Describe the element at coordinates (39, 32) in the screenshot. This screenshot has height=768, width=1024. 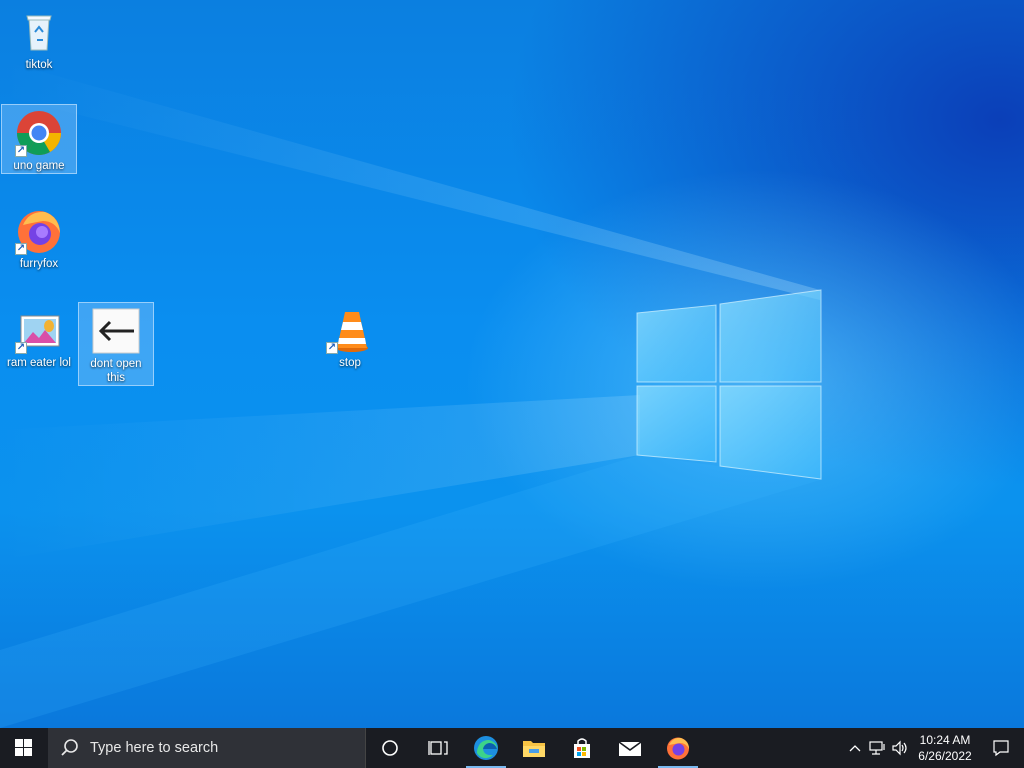
I see `recycle-bin-icon` at that location.